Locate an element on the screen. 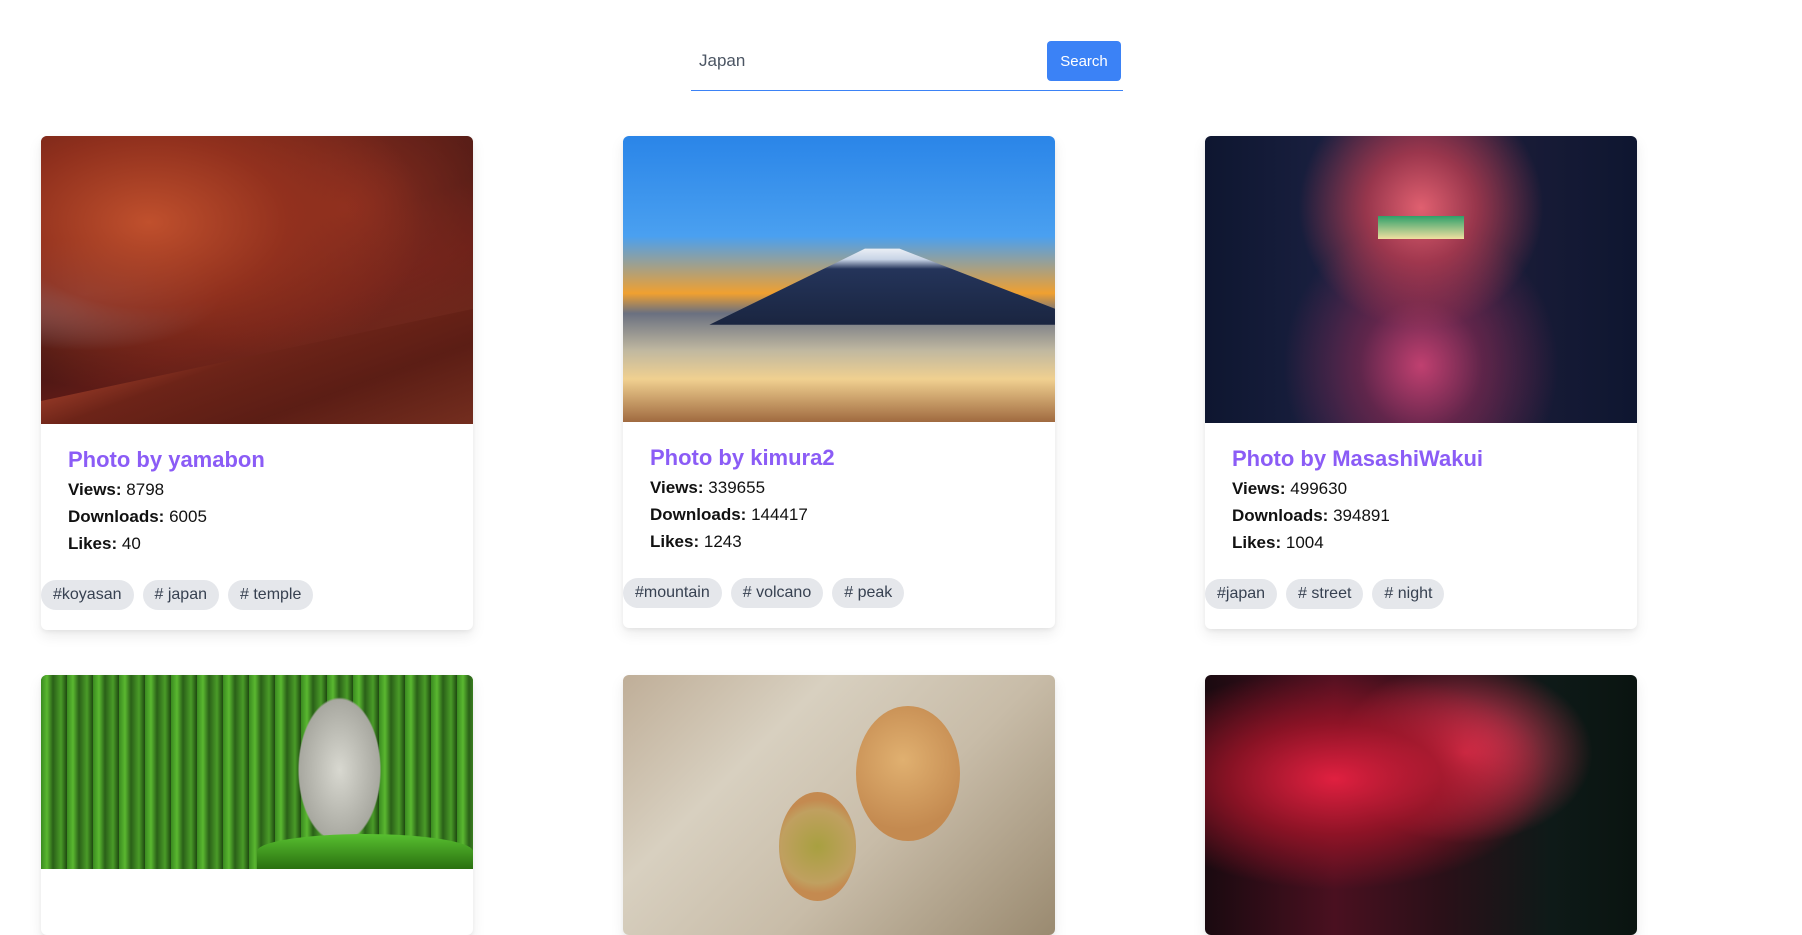  photo-author-title: Photo by MasashiWakui is located at coordinates (1358, 458).